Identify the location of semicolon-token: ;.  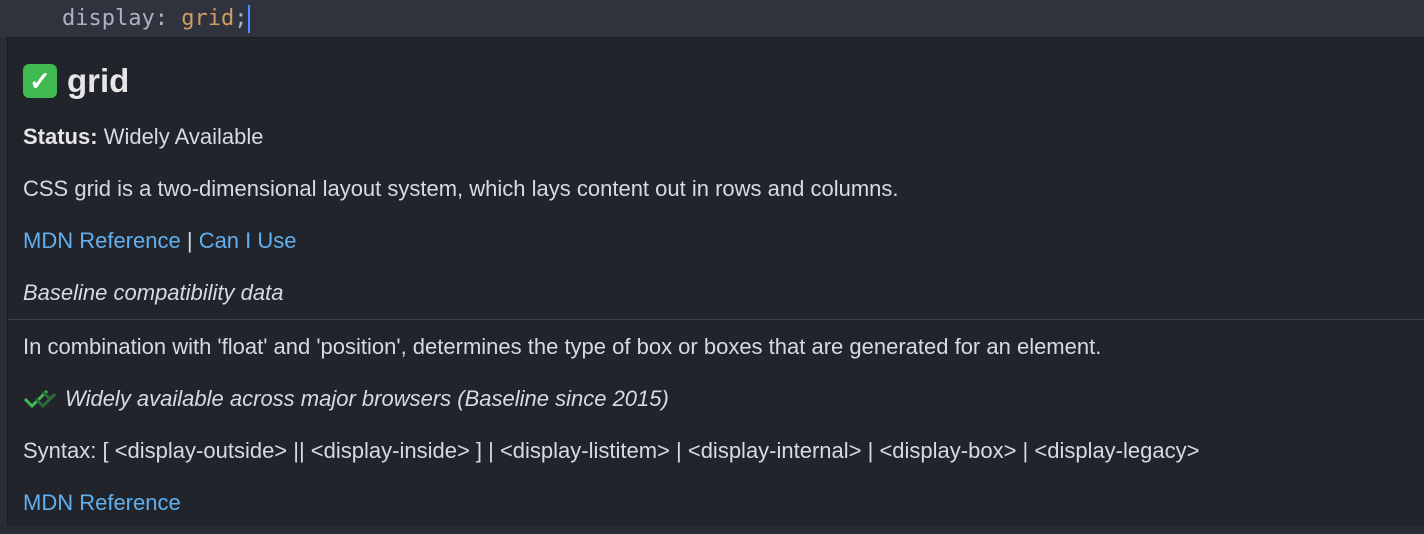
(241, 18).